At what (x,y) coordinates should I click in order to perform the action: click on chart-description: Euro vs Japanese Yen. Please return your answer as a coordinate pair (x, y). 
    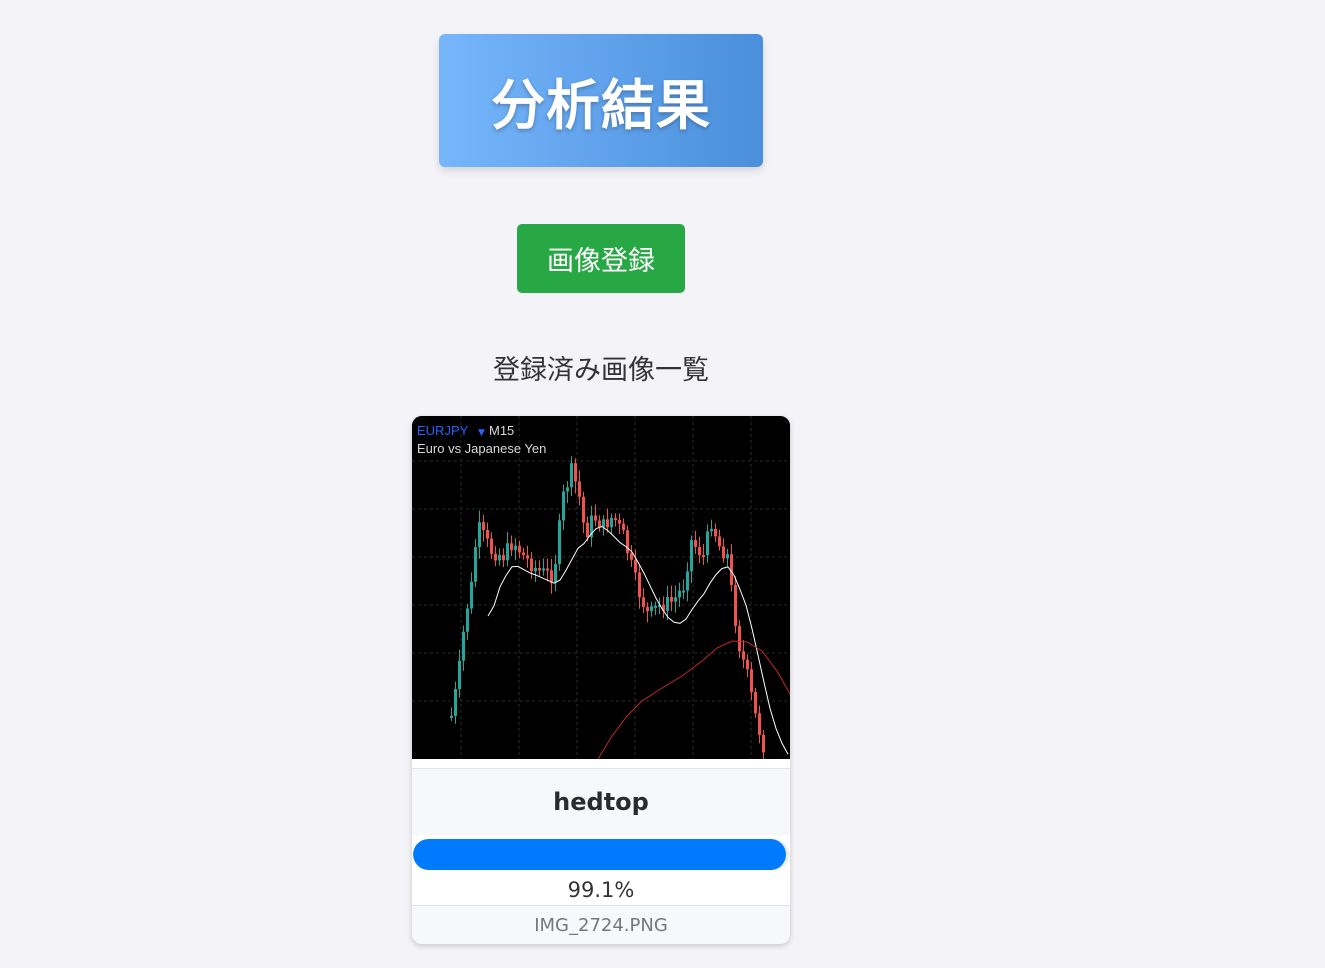
    Looking at the image, I should click on (481, 448).